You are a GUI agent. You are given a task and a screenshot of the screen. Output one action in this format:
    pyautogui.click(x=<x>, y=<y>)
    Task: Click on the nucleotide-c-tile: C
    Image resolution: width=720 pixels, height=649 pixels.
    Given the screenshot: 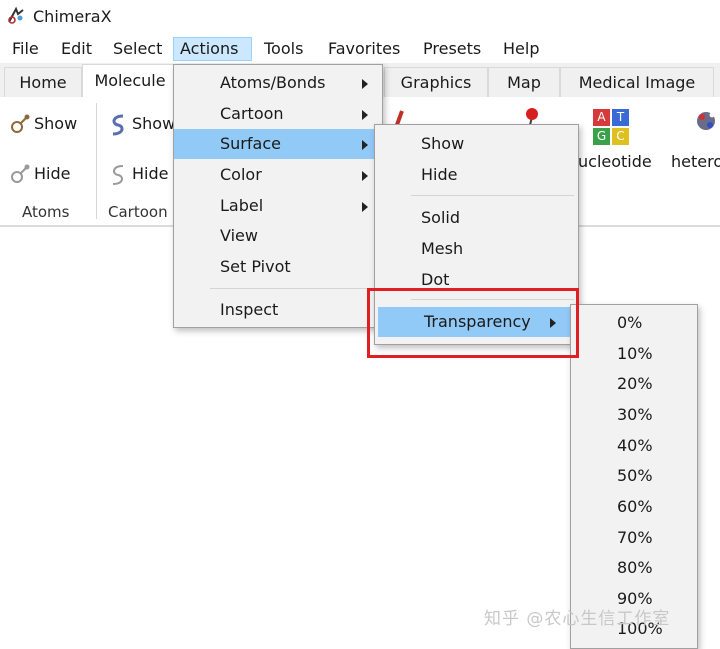 What is the action you would take?
    pyautogui.click(x=620, y=136)
    